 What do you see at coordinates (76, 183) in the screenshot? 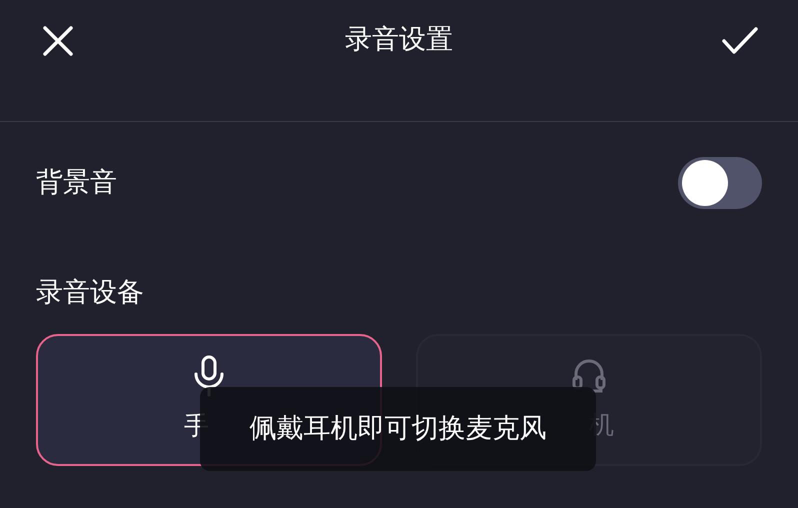
I see `setting-label: 背景音` at bounding box center [76, 183].